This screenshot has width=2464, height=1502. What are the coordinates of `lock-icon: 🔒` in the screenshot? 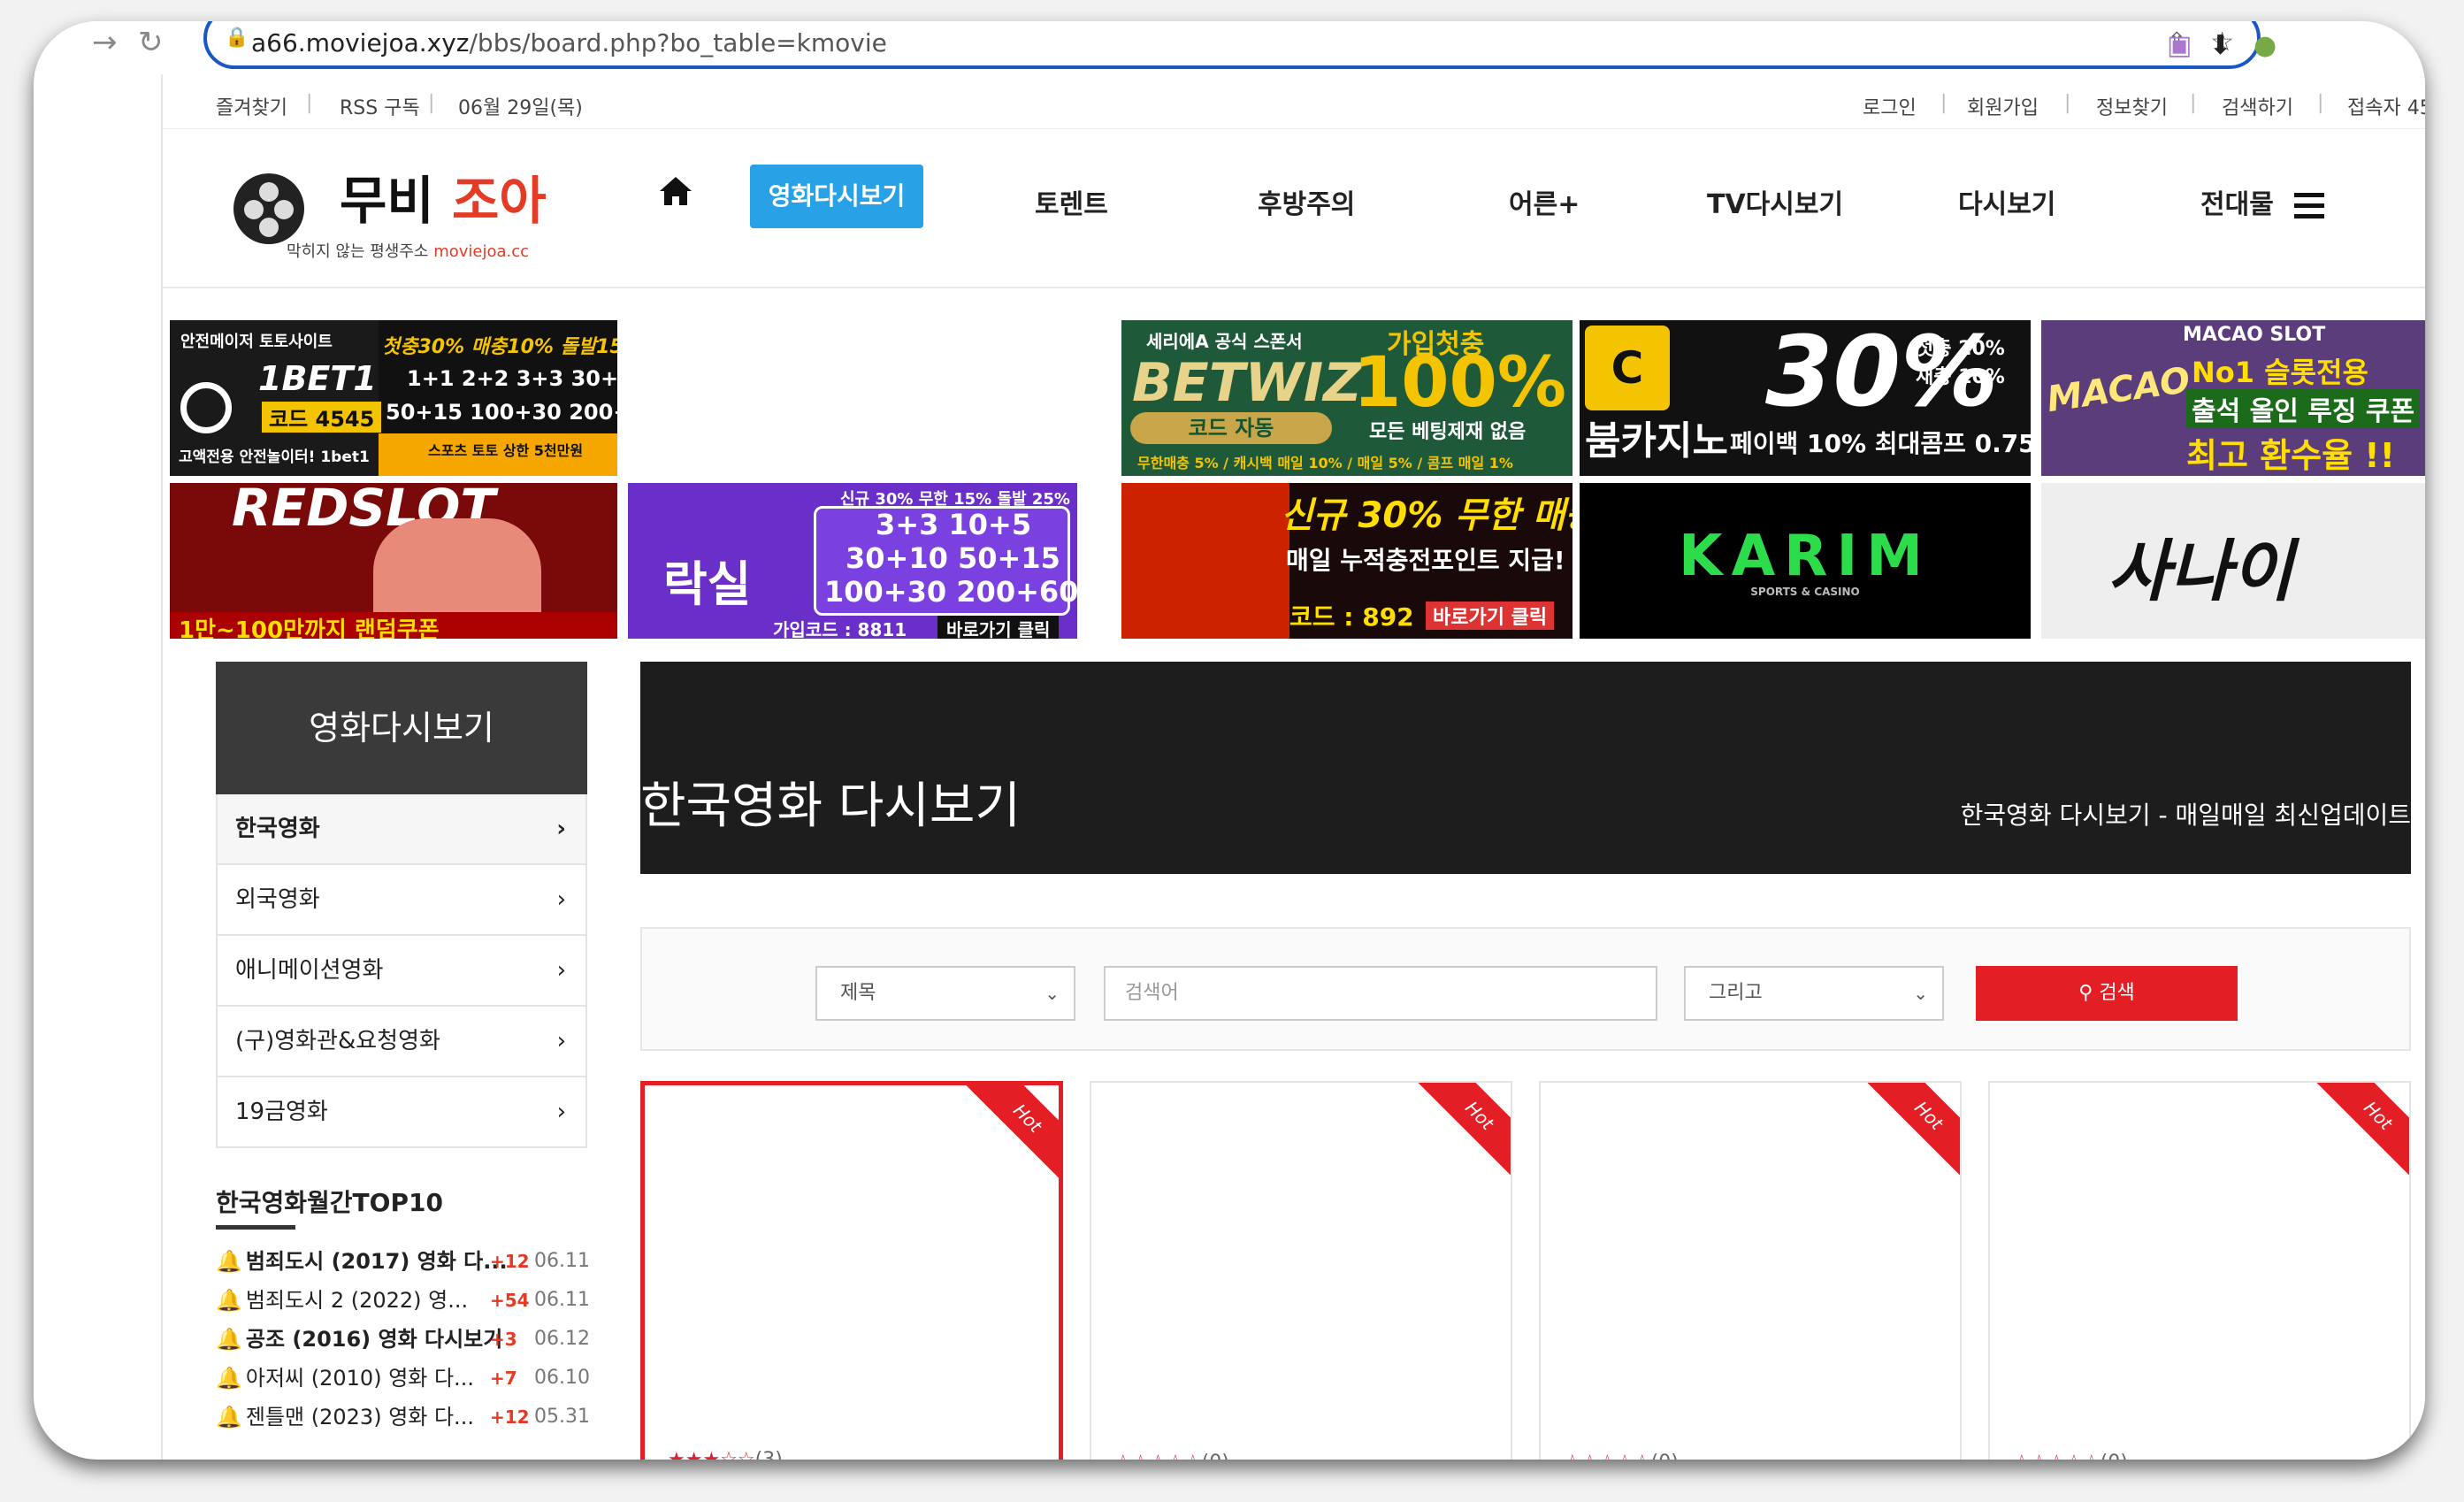 It's located at (237, 38).